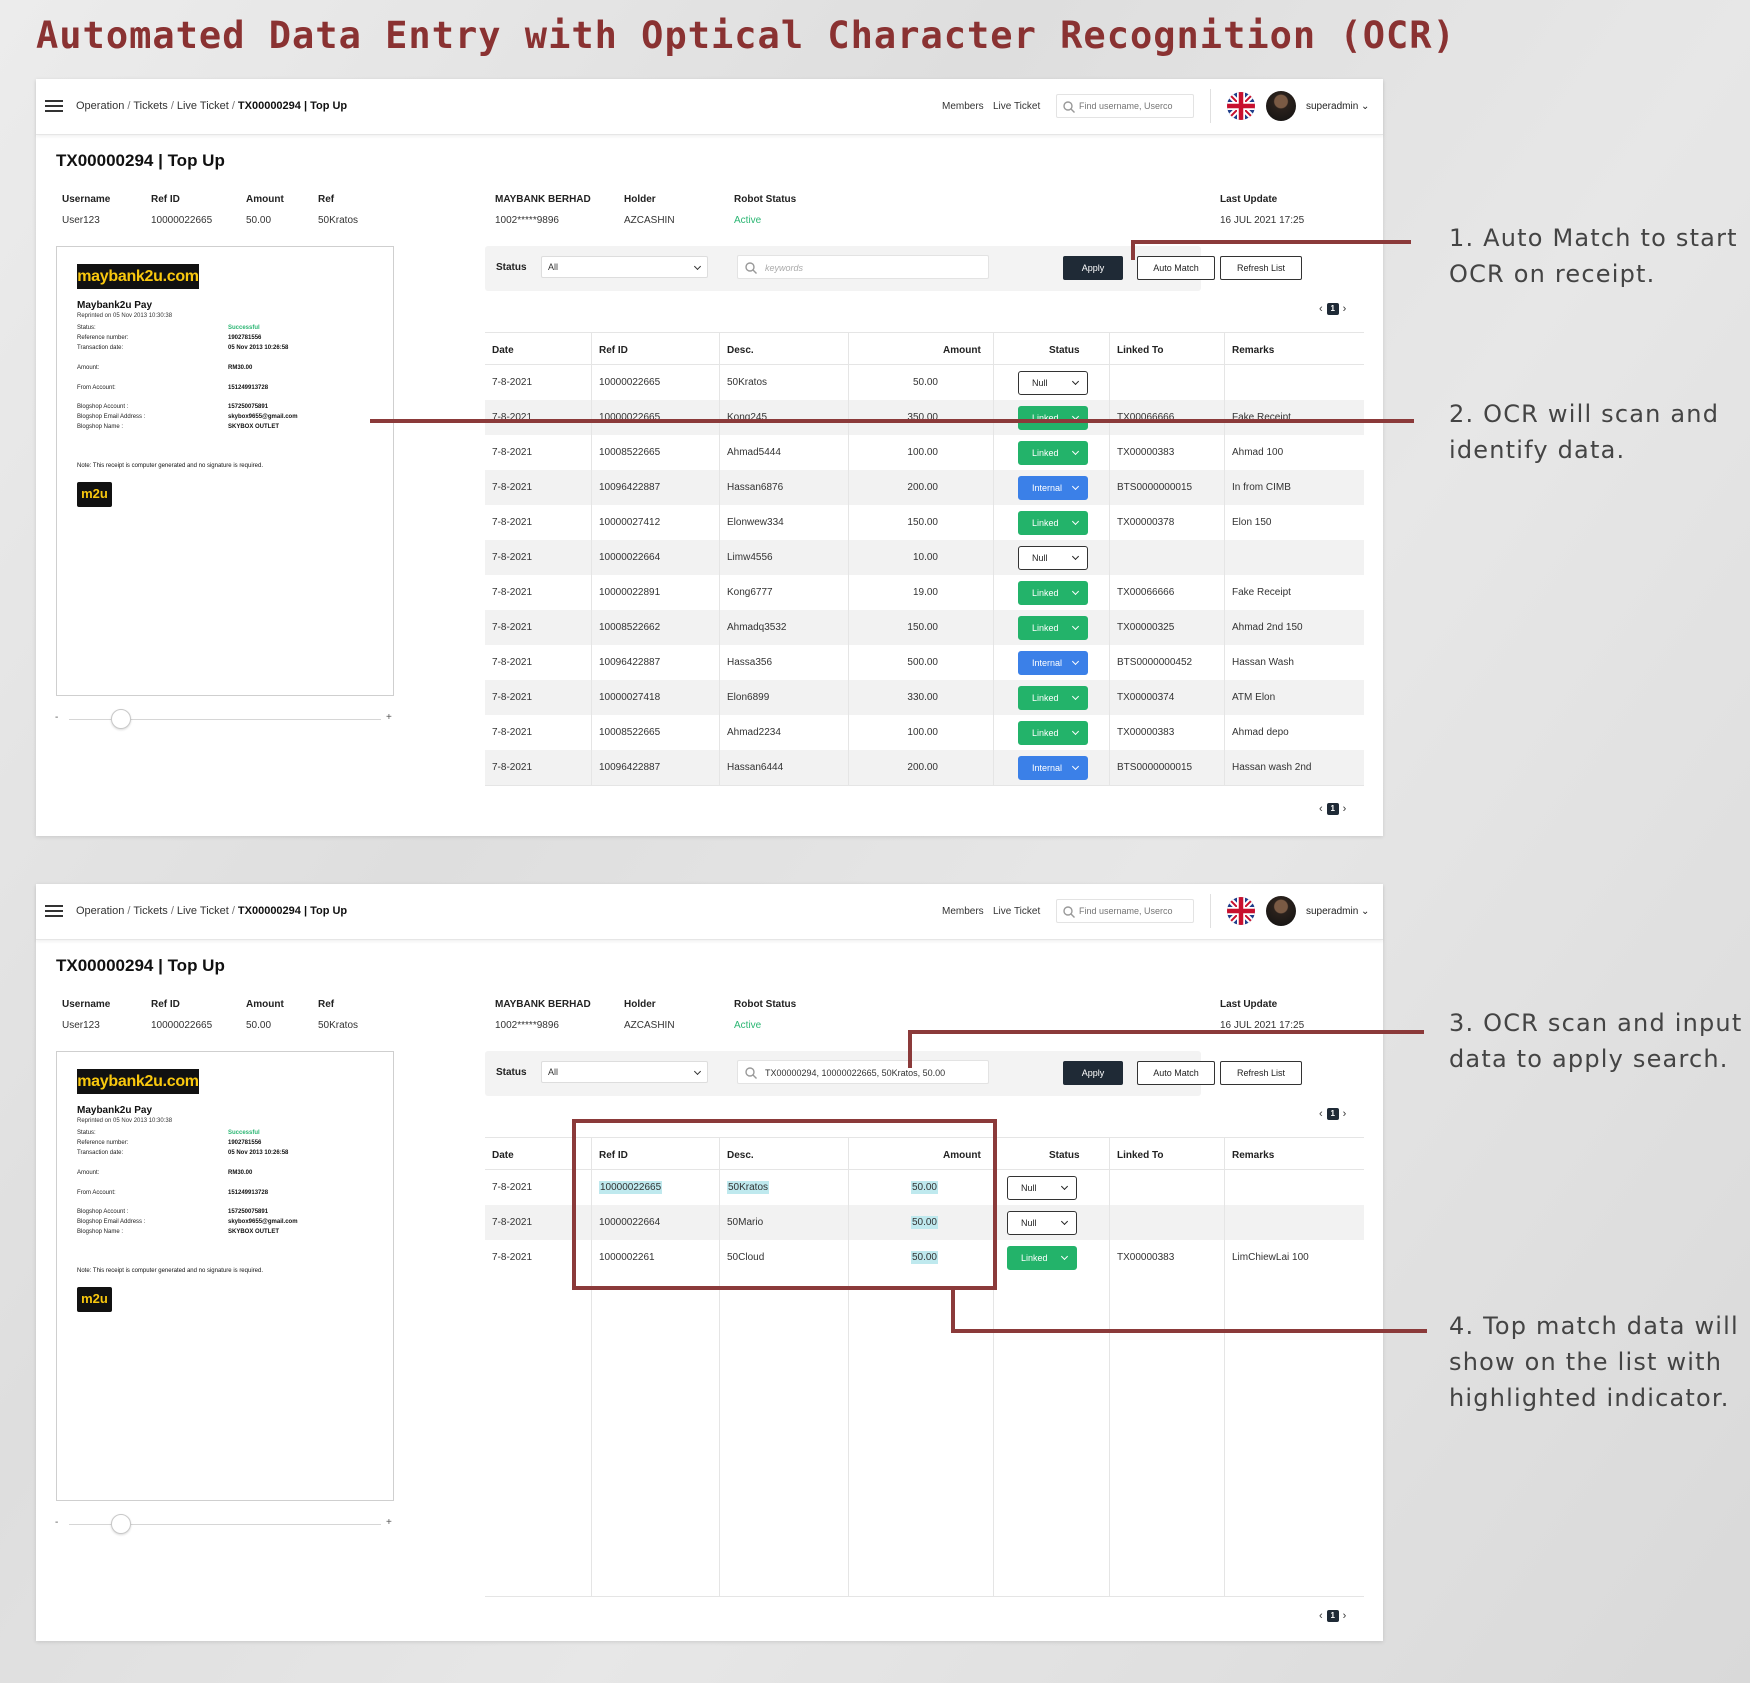  What do you see at coordinates (750, 592) in the screenshot?
I see `cell-desc: Kong6777` at bounding box center [750, 592].